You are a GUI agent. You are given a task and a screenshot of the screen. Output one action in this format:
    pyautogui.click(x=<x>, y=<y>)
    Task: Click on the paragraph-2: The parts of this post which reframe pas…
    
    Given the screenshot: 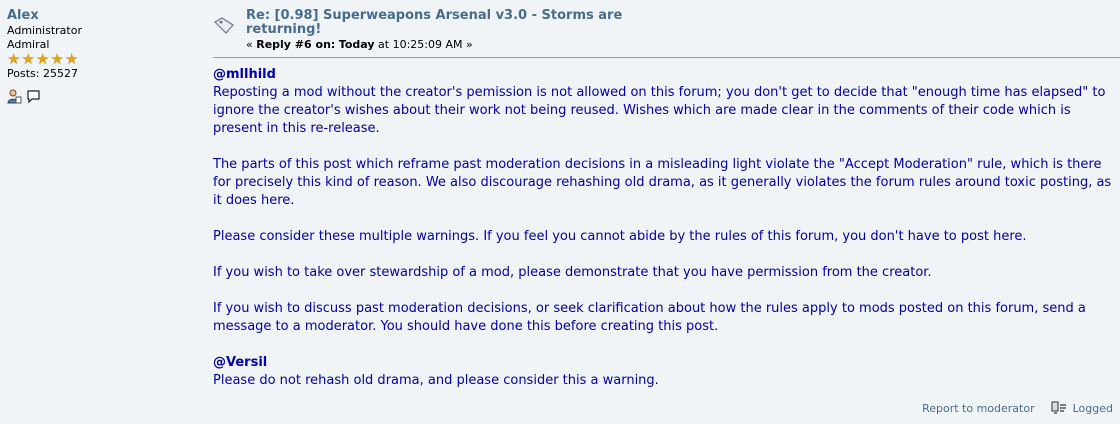 What is the action you would take?
    pyautogui.click(x=662, y=182)
    